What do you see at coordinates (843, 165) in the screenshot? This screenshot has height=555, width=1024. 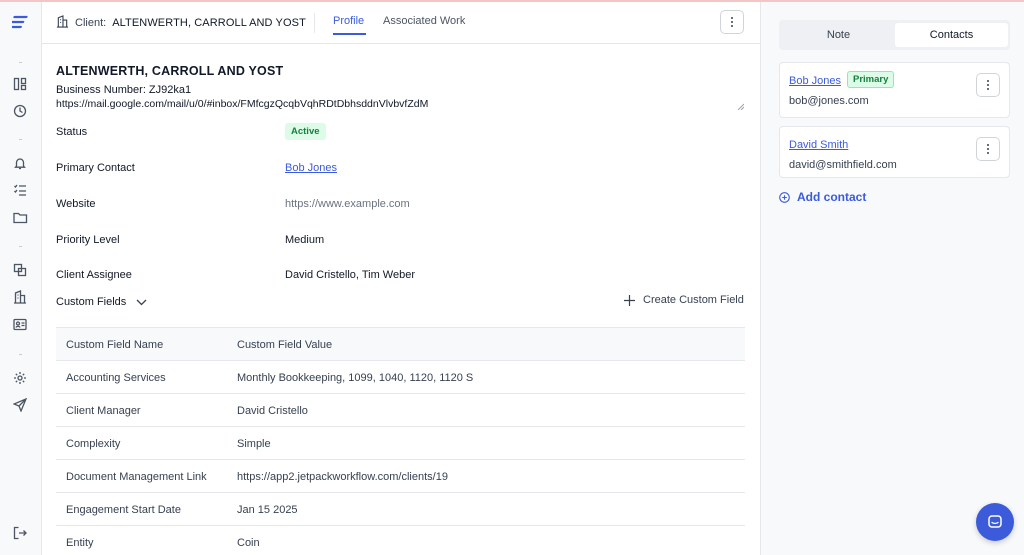 I see `contact-email: david@smithfield.com` at bounding box center [843, 165].